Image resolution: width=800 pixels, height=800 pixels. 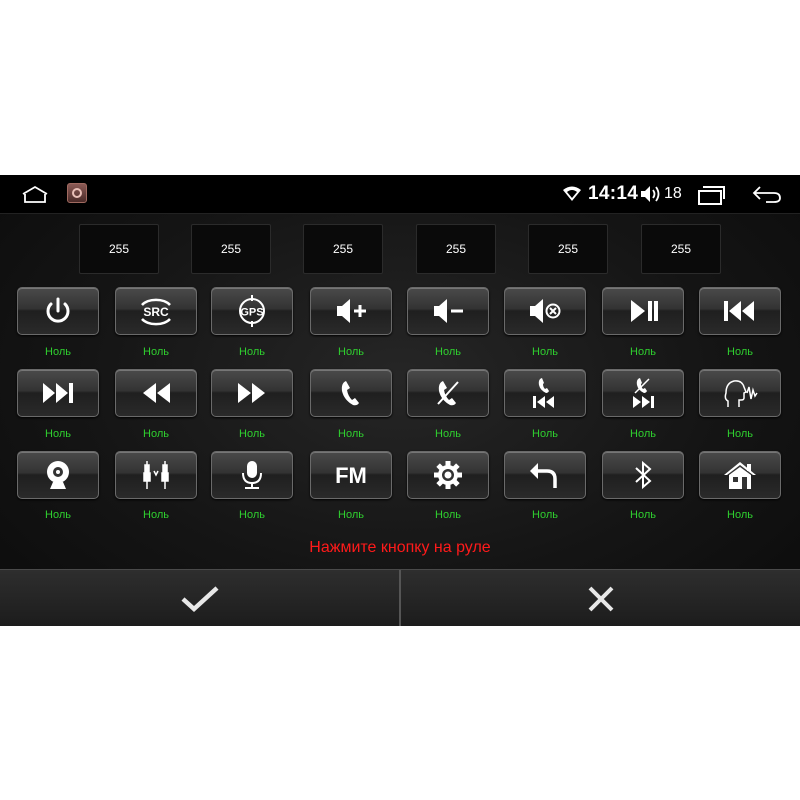 I want to click on camera-button, so click(x=58, y=475).